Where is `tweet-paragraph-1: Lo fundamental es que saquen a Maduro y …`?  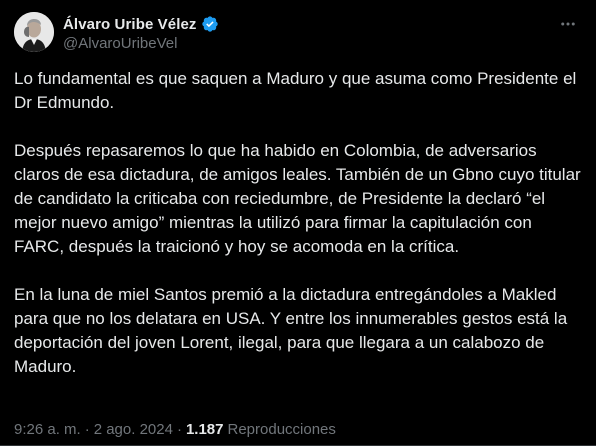
tweet-paragraph-1: Lo fundamental es que saquen a Maduro y … is located at coordinates (295, 90).